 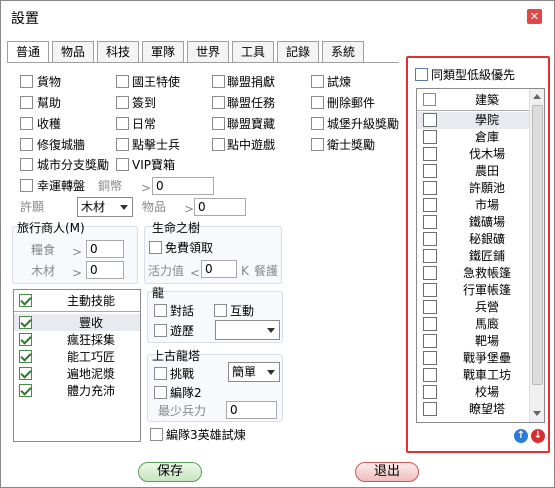 I want to click on tab-world: 世界, so click(x=208, y=52).